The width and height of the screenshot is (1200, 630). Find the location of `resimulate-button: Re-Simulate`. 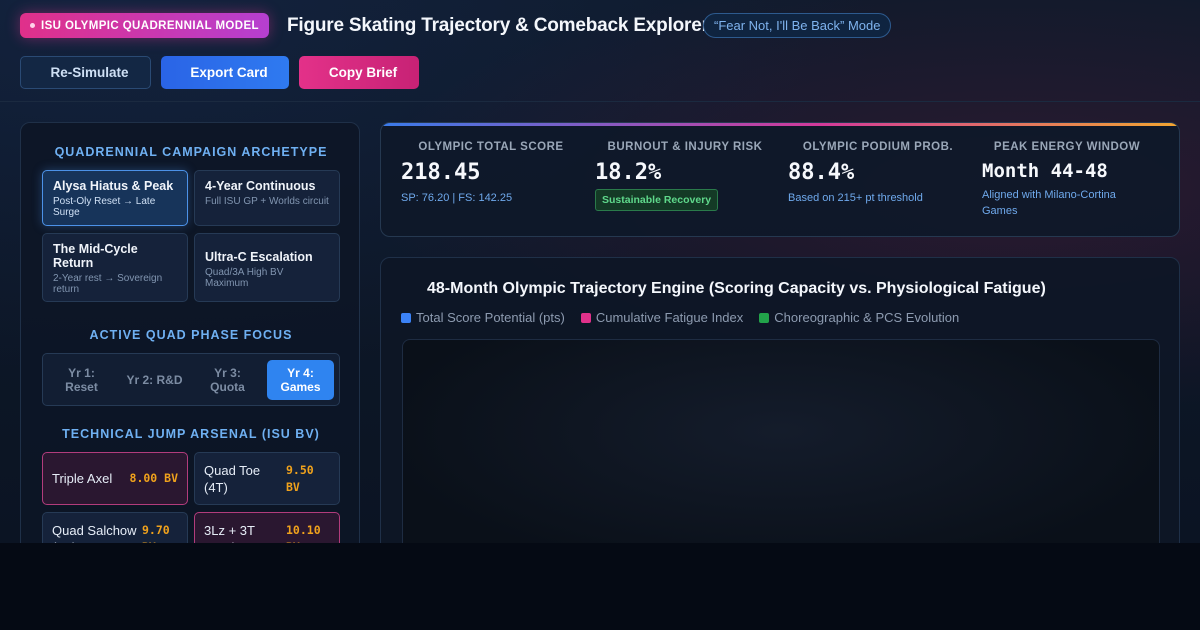

resimulate-button: Re-Simulate is located at coordinates (85, 72).